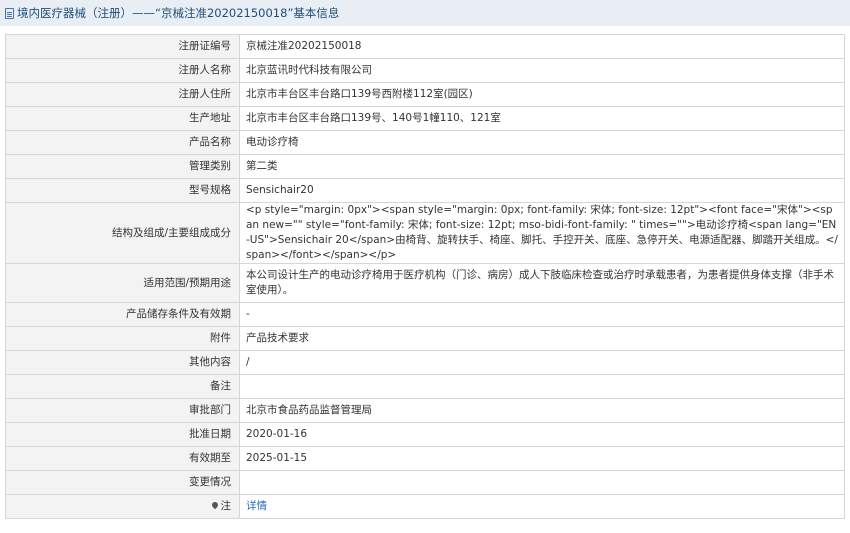  I want to click on table-row: 其他内容 /, so click(425, 362).